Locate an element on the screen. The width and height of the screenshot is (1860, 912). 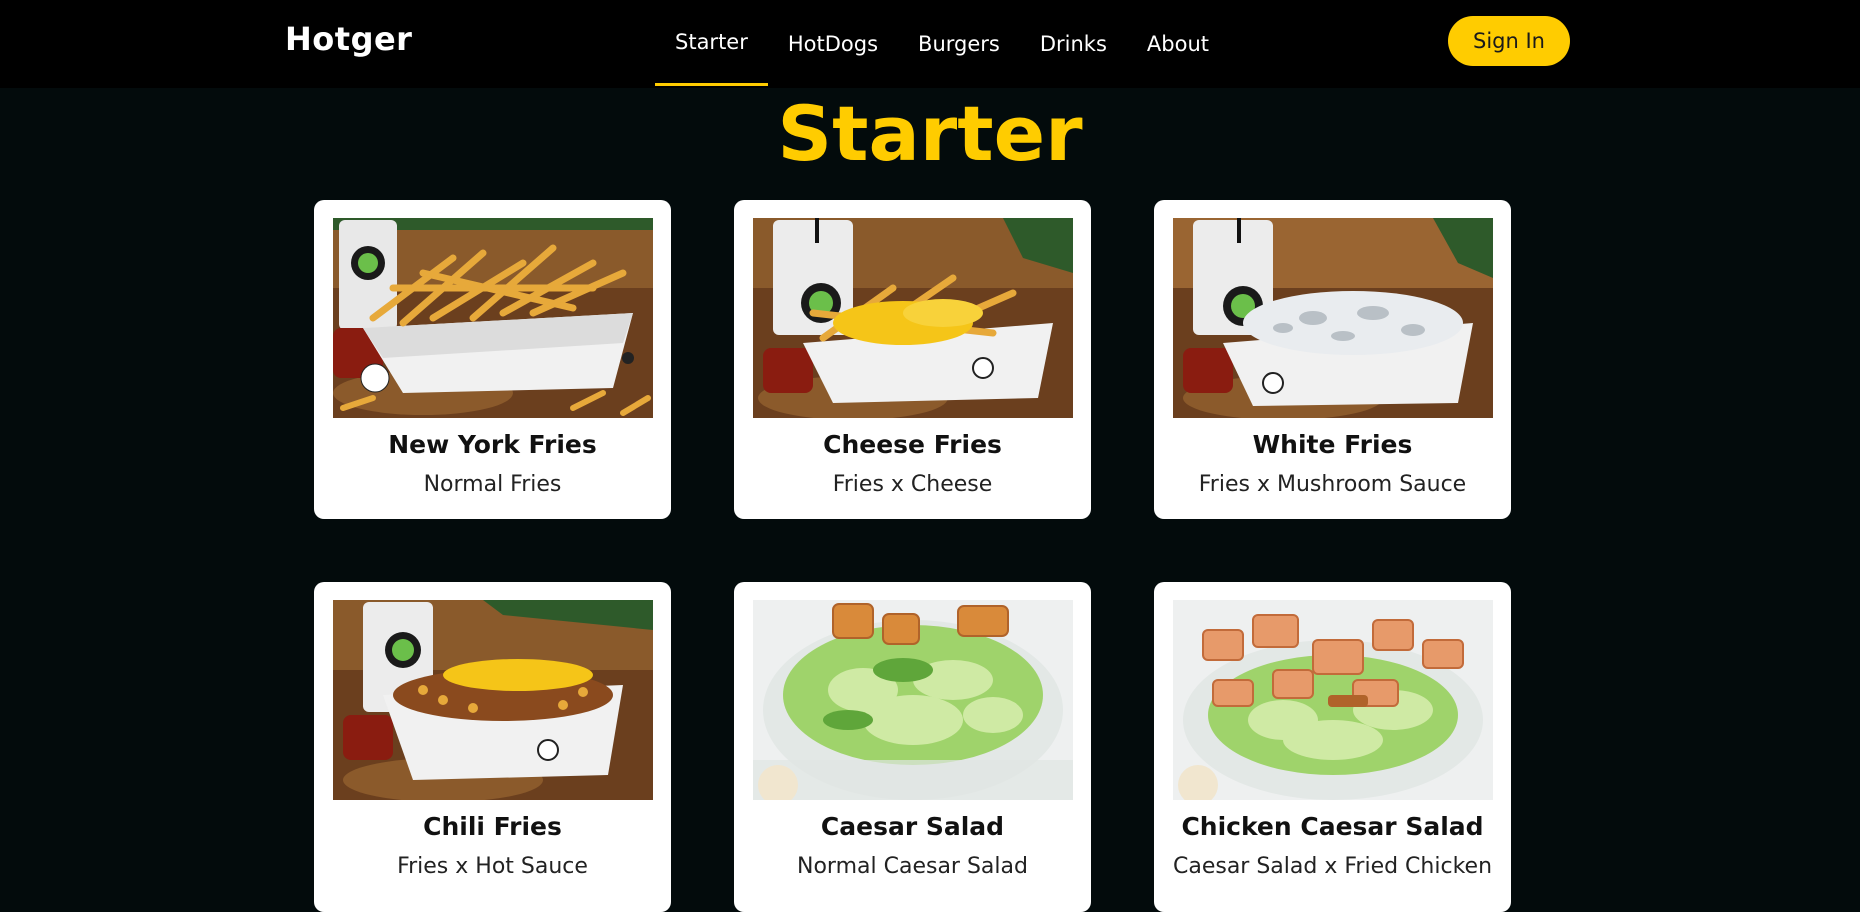
nav-link-hotdogs: HotDogs is located at coordinates (833, 44).